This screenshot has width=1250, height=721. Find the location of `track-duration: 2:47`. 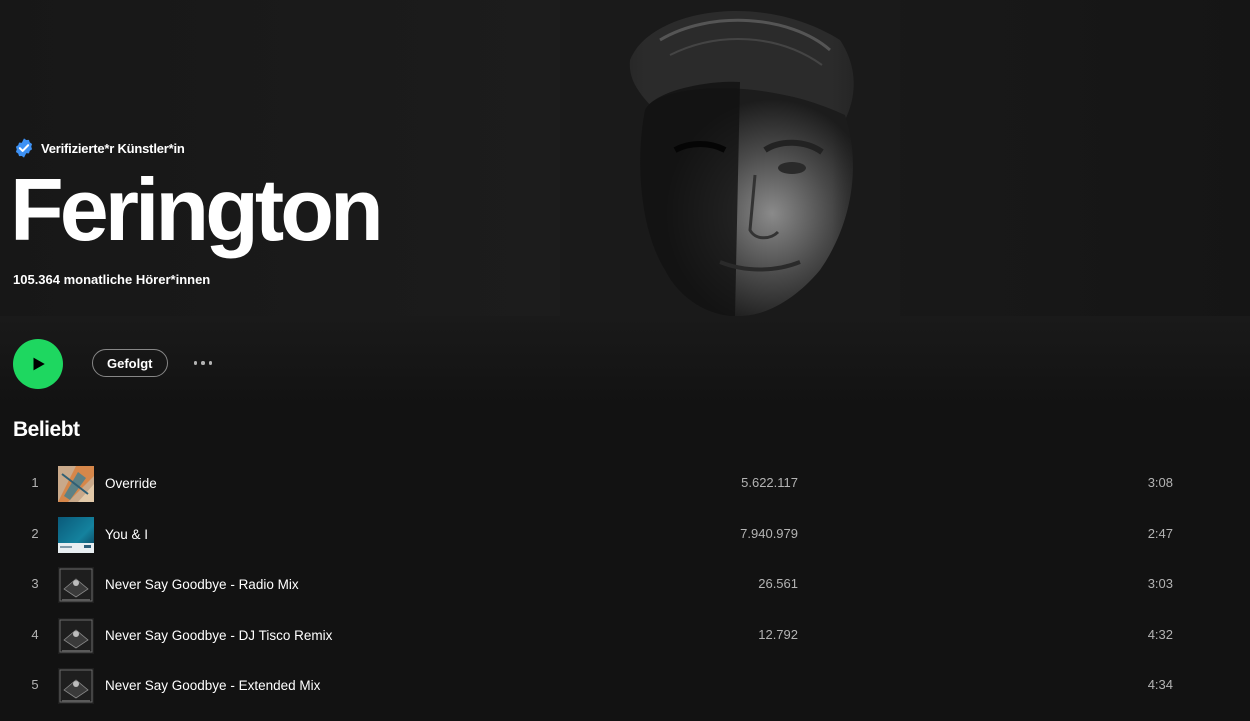

track-duration: 2:47 is located at coordinates (1160, 533).